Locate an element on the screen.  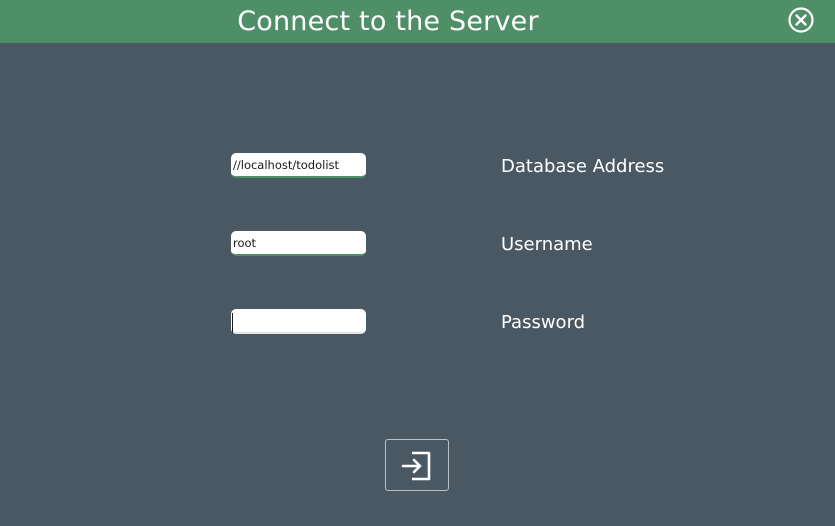
window-title: Connect to the Server is located at coordinates (388, 21).